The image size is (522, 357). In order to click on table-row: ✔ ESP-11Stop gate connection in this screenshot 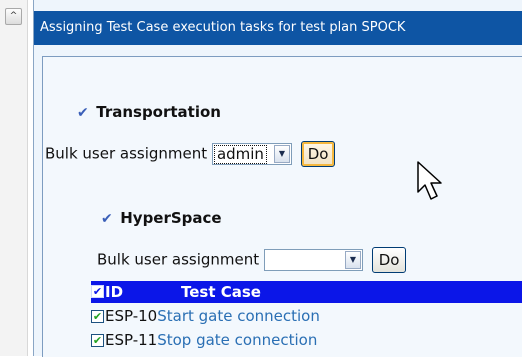, I will do `click(204, 340)`.